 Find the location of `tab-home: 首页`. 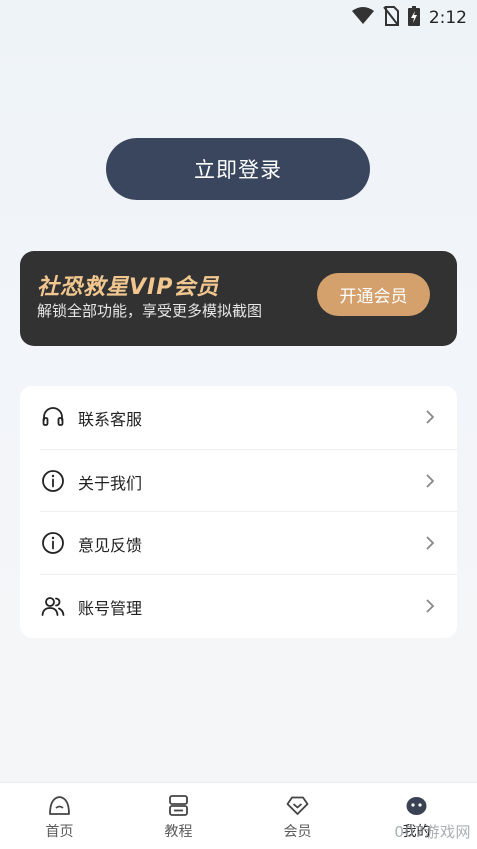

tab-home: 首页 is located at coordinates (59, 816).